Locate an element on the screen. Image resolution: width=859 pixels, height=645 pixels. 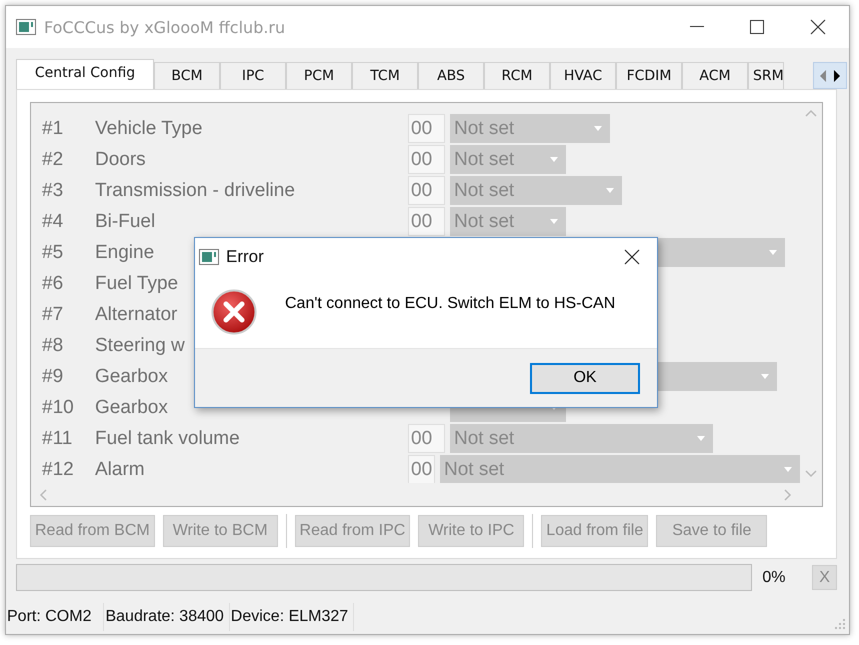
row-label: Fuel tank volume is located at coordinates (167, 438).